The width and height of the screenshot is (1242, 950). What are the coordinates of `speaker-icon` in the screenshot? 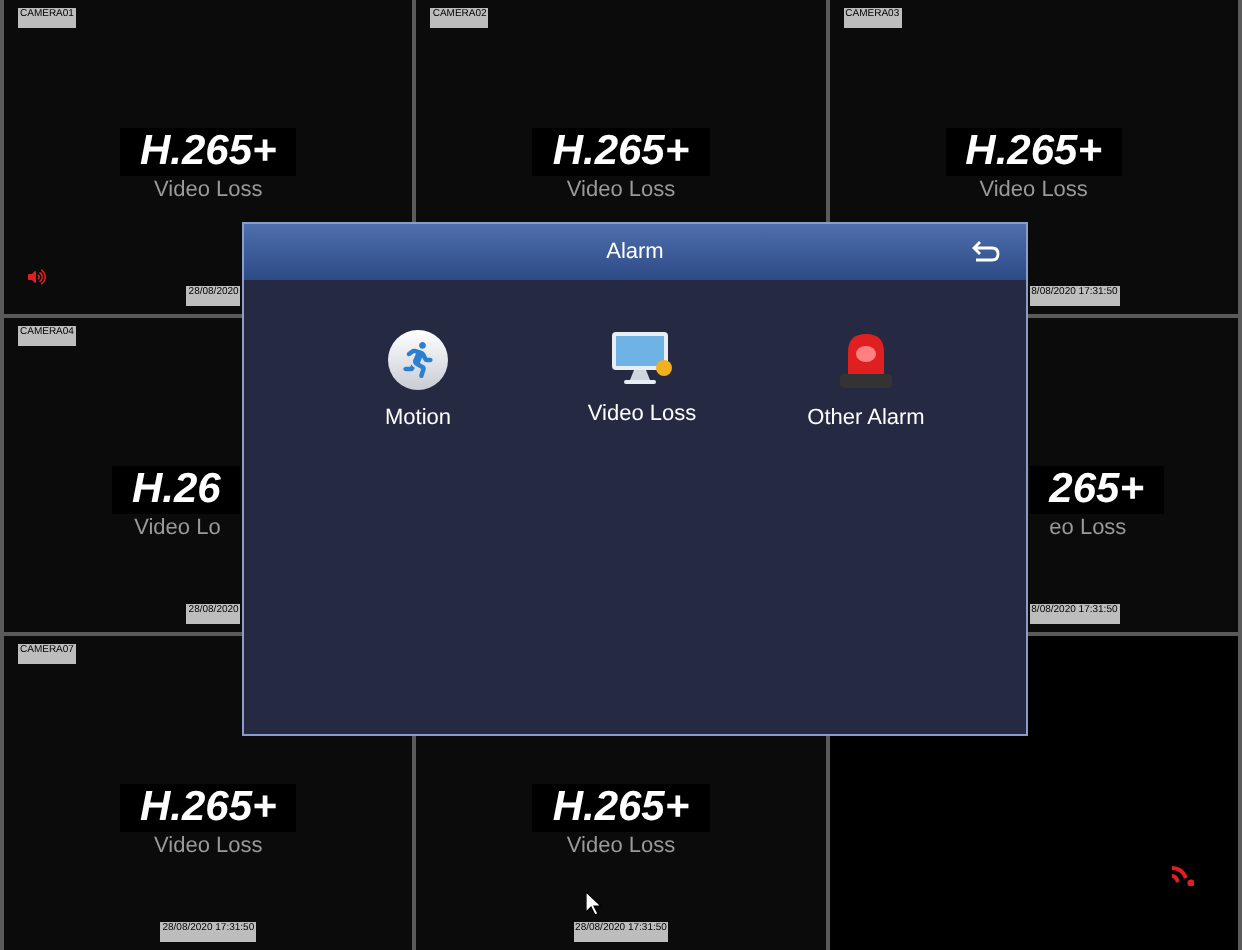 It's located at (37, 277).